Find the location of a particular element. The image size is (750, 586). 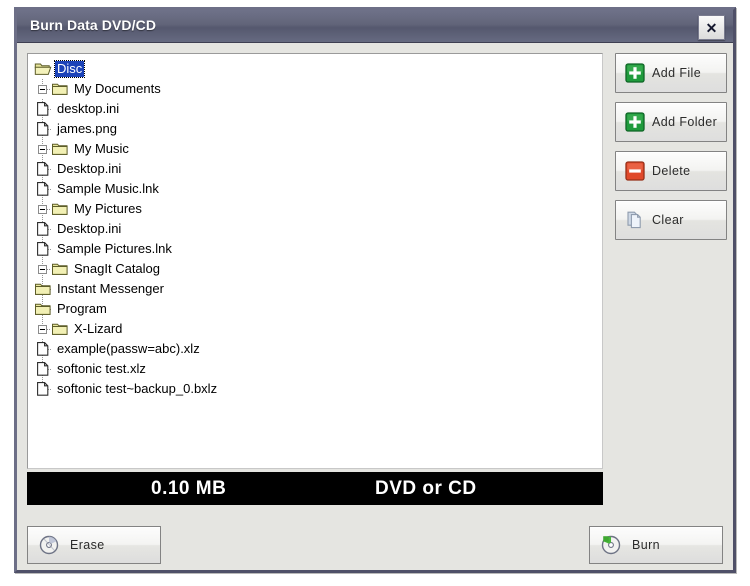

burn-button-label: Burn is located at coordinates (646, 545).